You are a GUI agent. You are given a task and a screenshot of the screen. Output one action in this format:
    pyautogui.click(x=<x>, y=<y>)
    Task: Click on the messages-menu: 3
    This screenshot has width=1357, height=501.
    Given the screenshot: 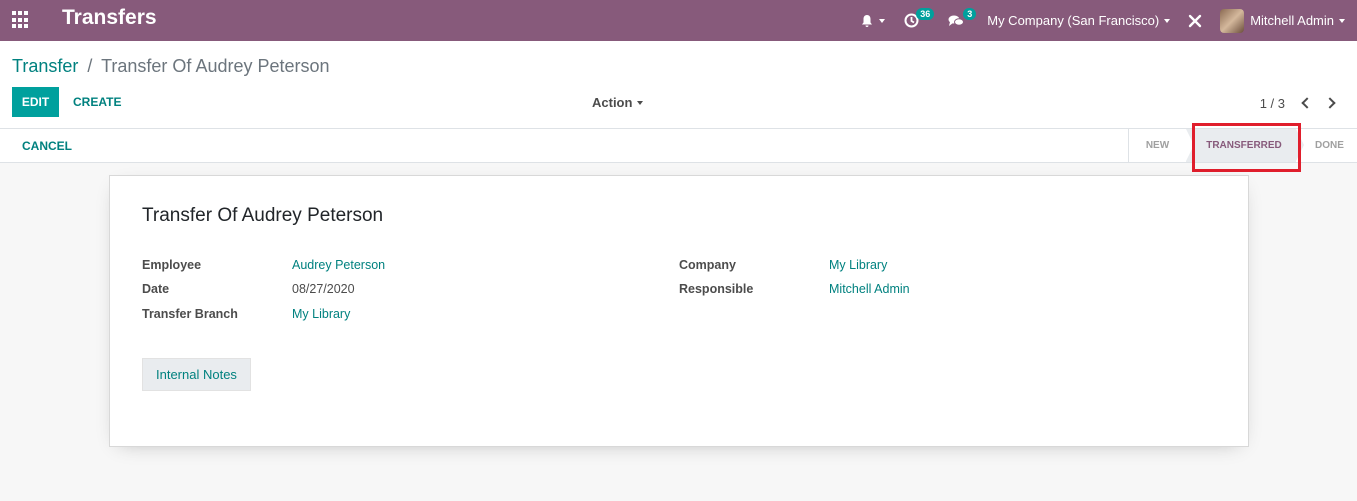 What is the action you would take?
    pyautogui.click(x=961, y=20)
    